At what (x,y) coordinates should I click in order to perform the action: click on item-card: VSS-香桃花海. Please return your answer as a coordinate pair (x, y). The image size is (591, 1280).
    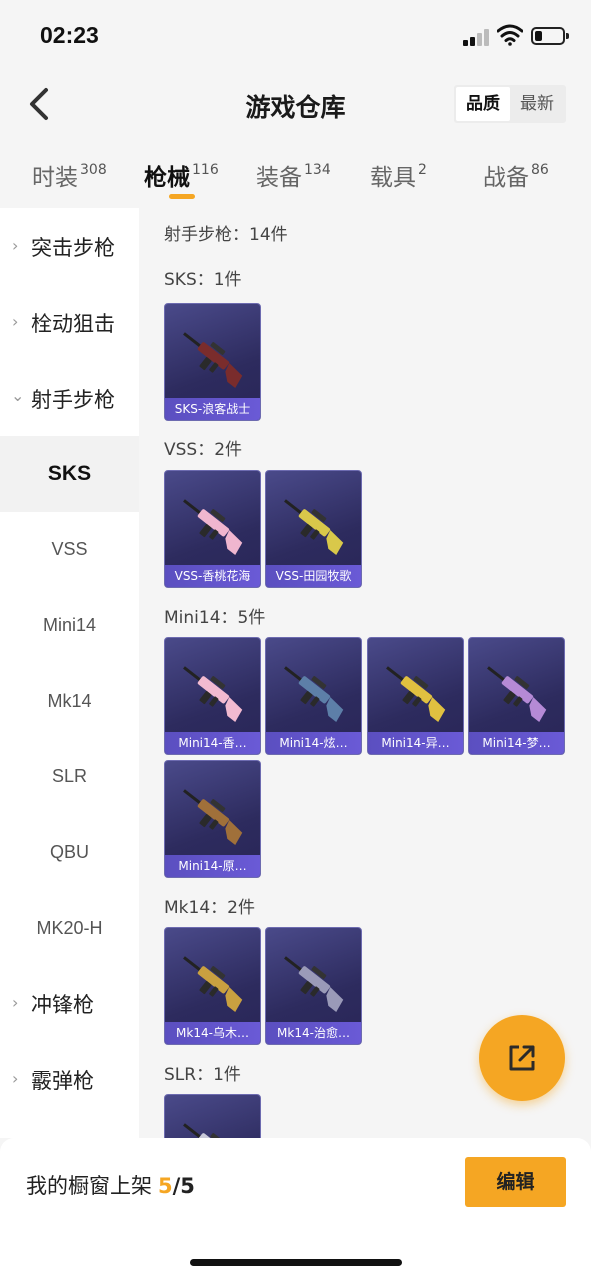
    Looking at the image, I should click on (212, 529).